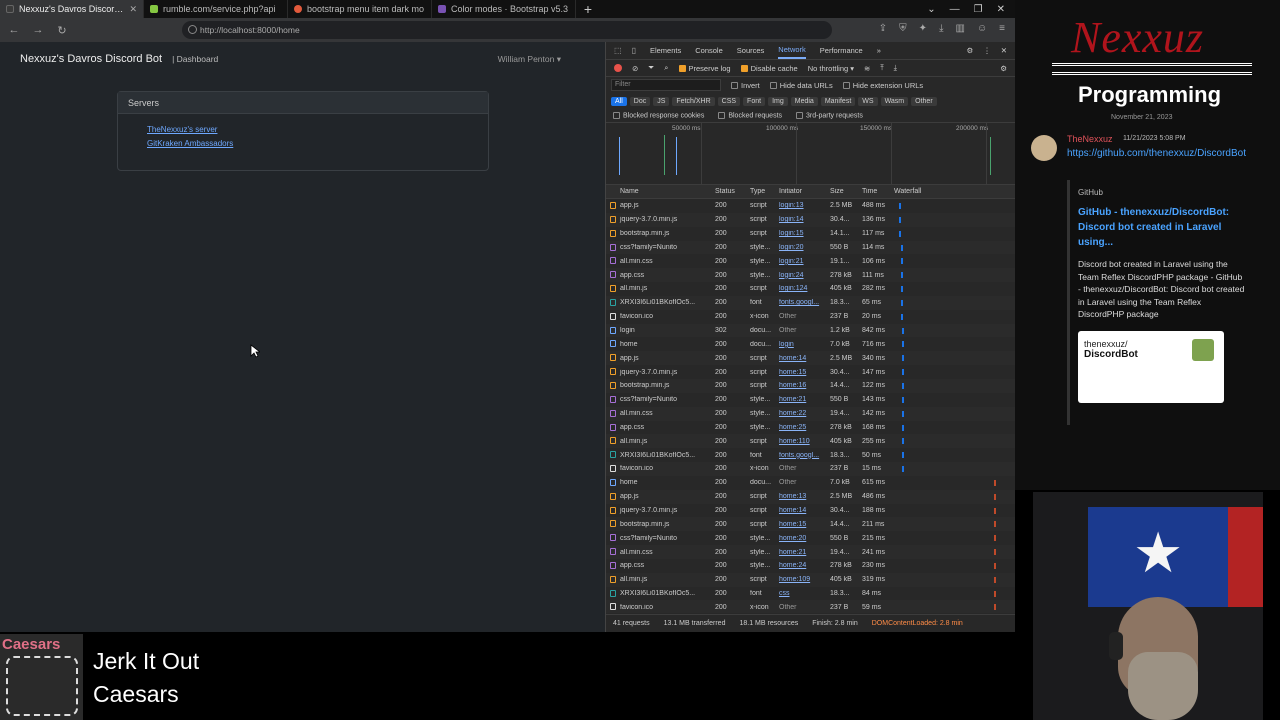  Describe the element at coordinates (810, 483) in the screenshot. I see `table-row: home 200 docu... Other 7.0 kB 615 ms` at that location.